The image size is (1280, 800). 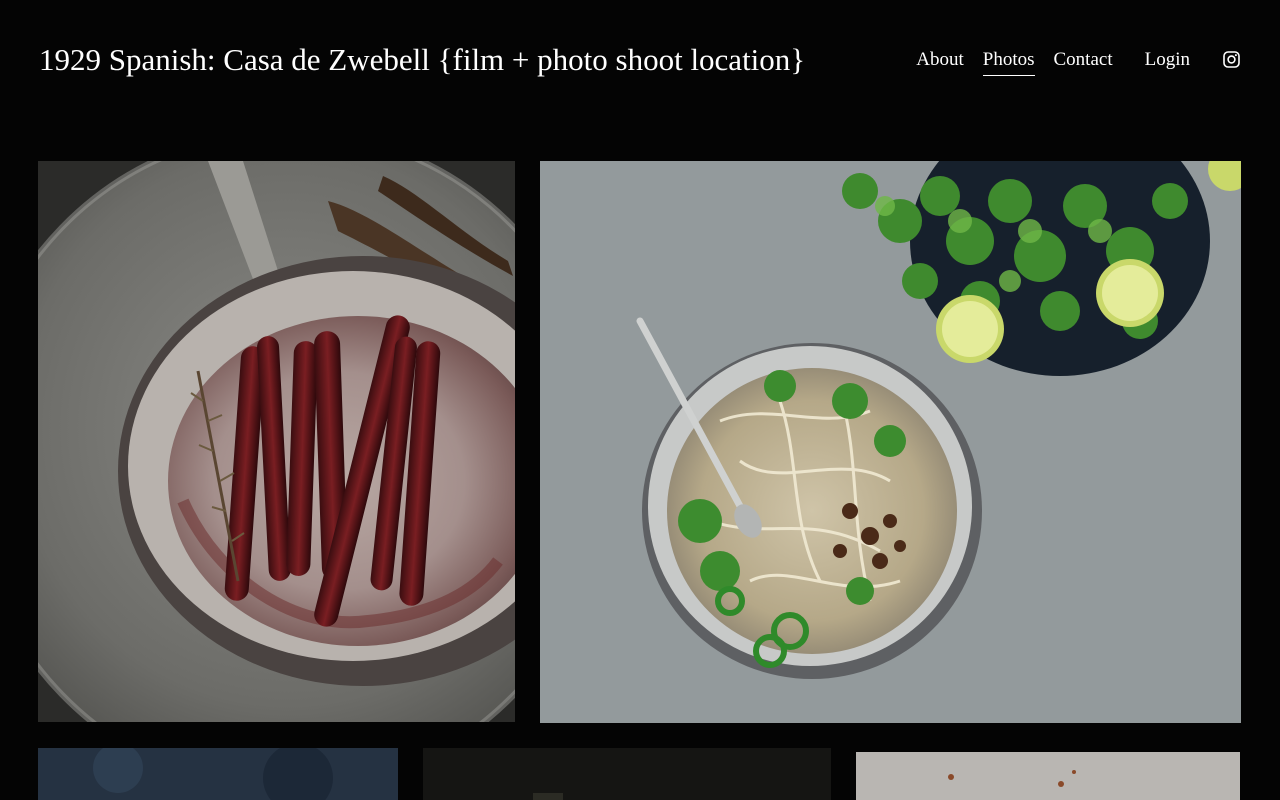 What do you see at coordinates (1008, 61) in the screenshot?
I see `nav-photos: Photos` at bounding box center [1008, 61].